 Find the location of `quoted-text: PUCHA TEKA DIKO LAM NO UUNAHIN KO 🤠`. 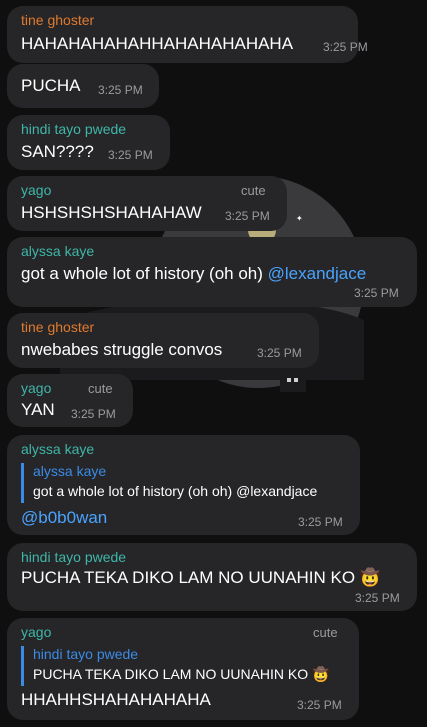

quoted-text: PUCHA TEKA DIKO LAM NO UUNAHIN KO 🤠 is located at coordinates (181, 674).